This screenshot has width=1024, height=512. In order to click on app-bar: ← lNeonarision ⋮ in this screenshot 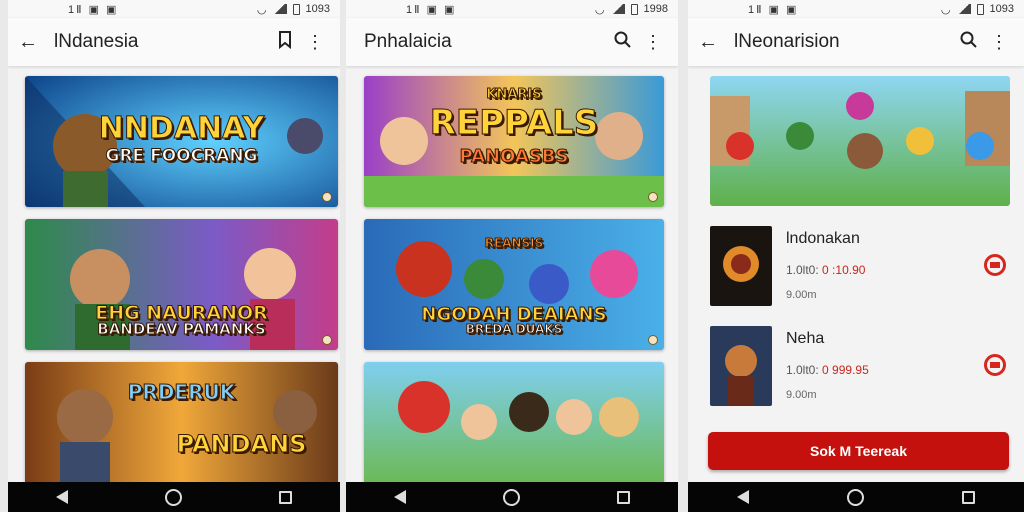, I will do `click(856, 42)`.